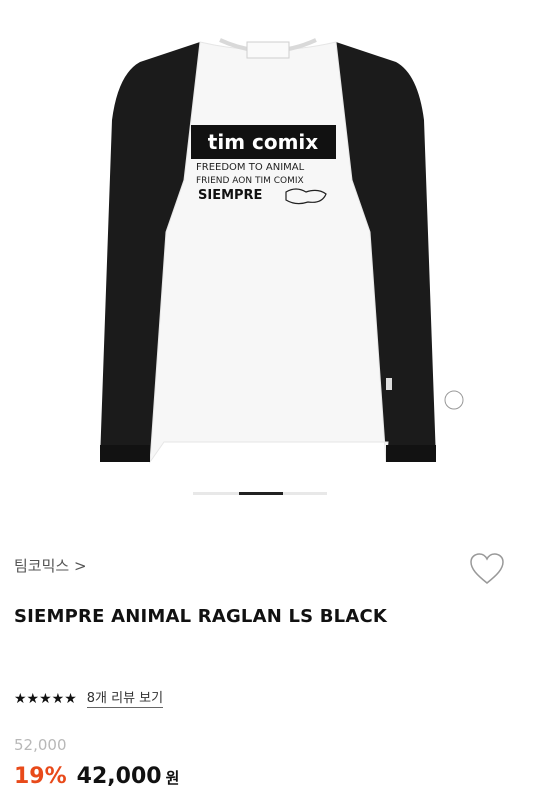 The image size is (536, 806). Describe the element at coordinates (125, 453) in the screenshot. I see `left-cuff` at that location.